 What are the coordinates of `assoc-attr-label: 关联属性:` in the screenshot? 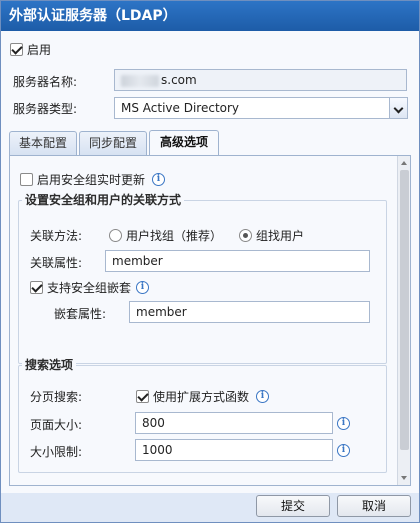 It's located at (56, 263).